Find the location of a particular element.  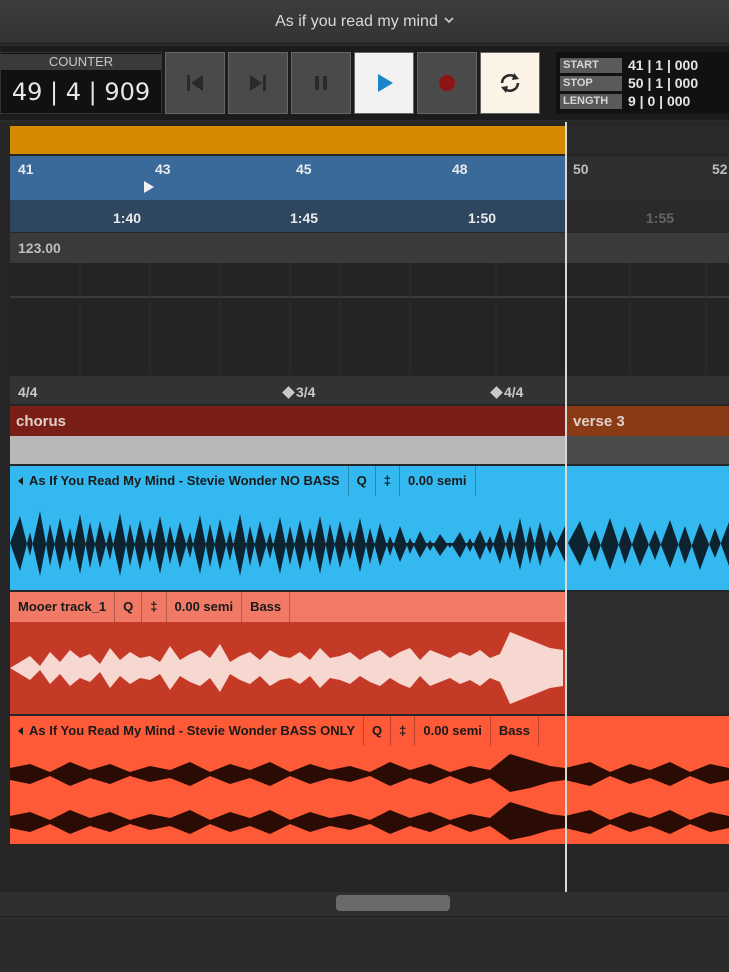

bottom-panel is located at coordinates (364, 944).